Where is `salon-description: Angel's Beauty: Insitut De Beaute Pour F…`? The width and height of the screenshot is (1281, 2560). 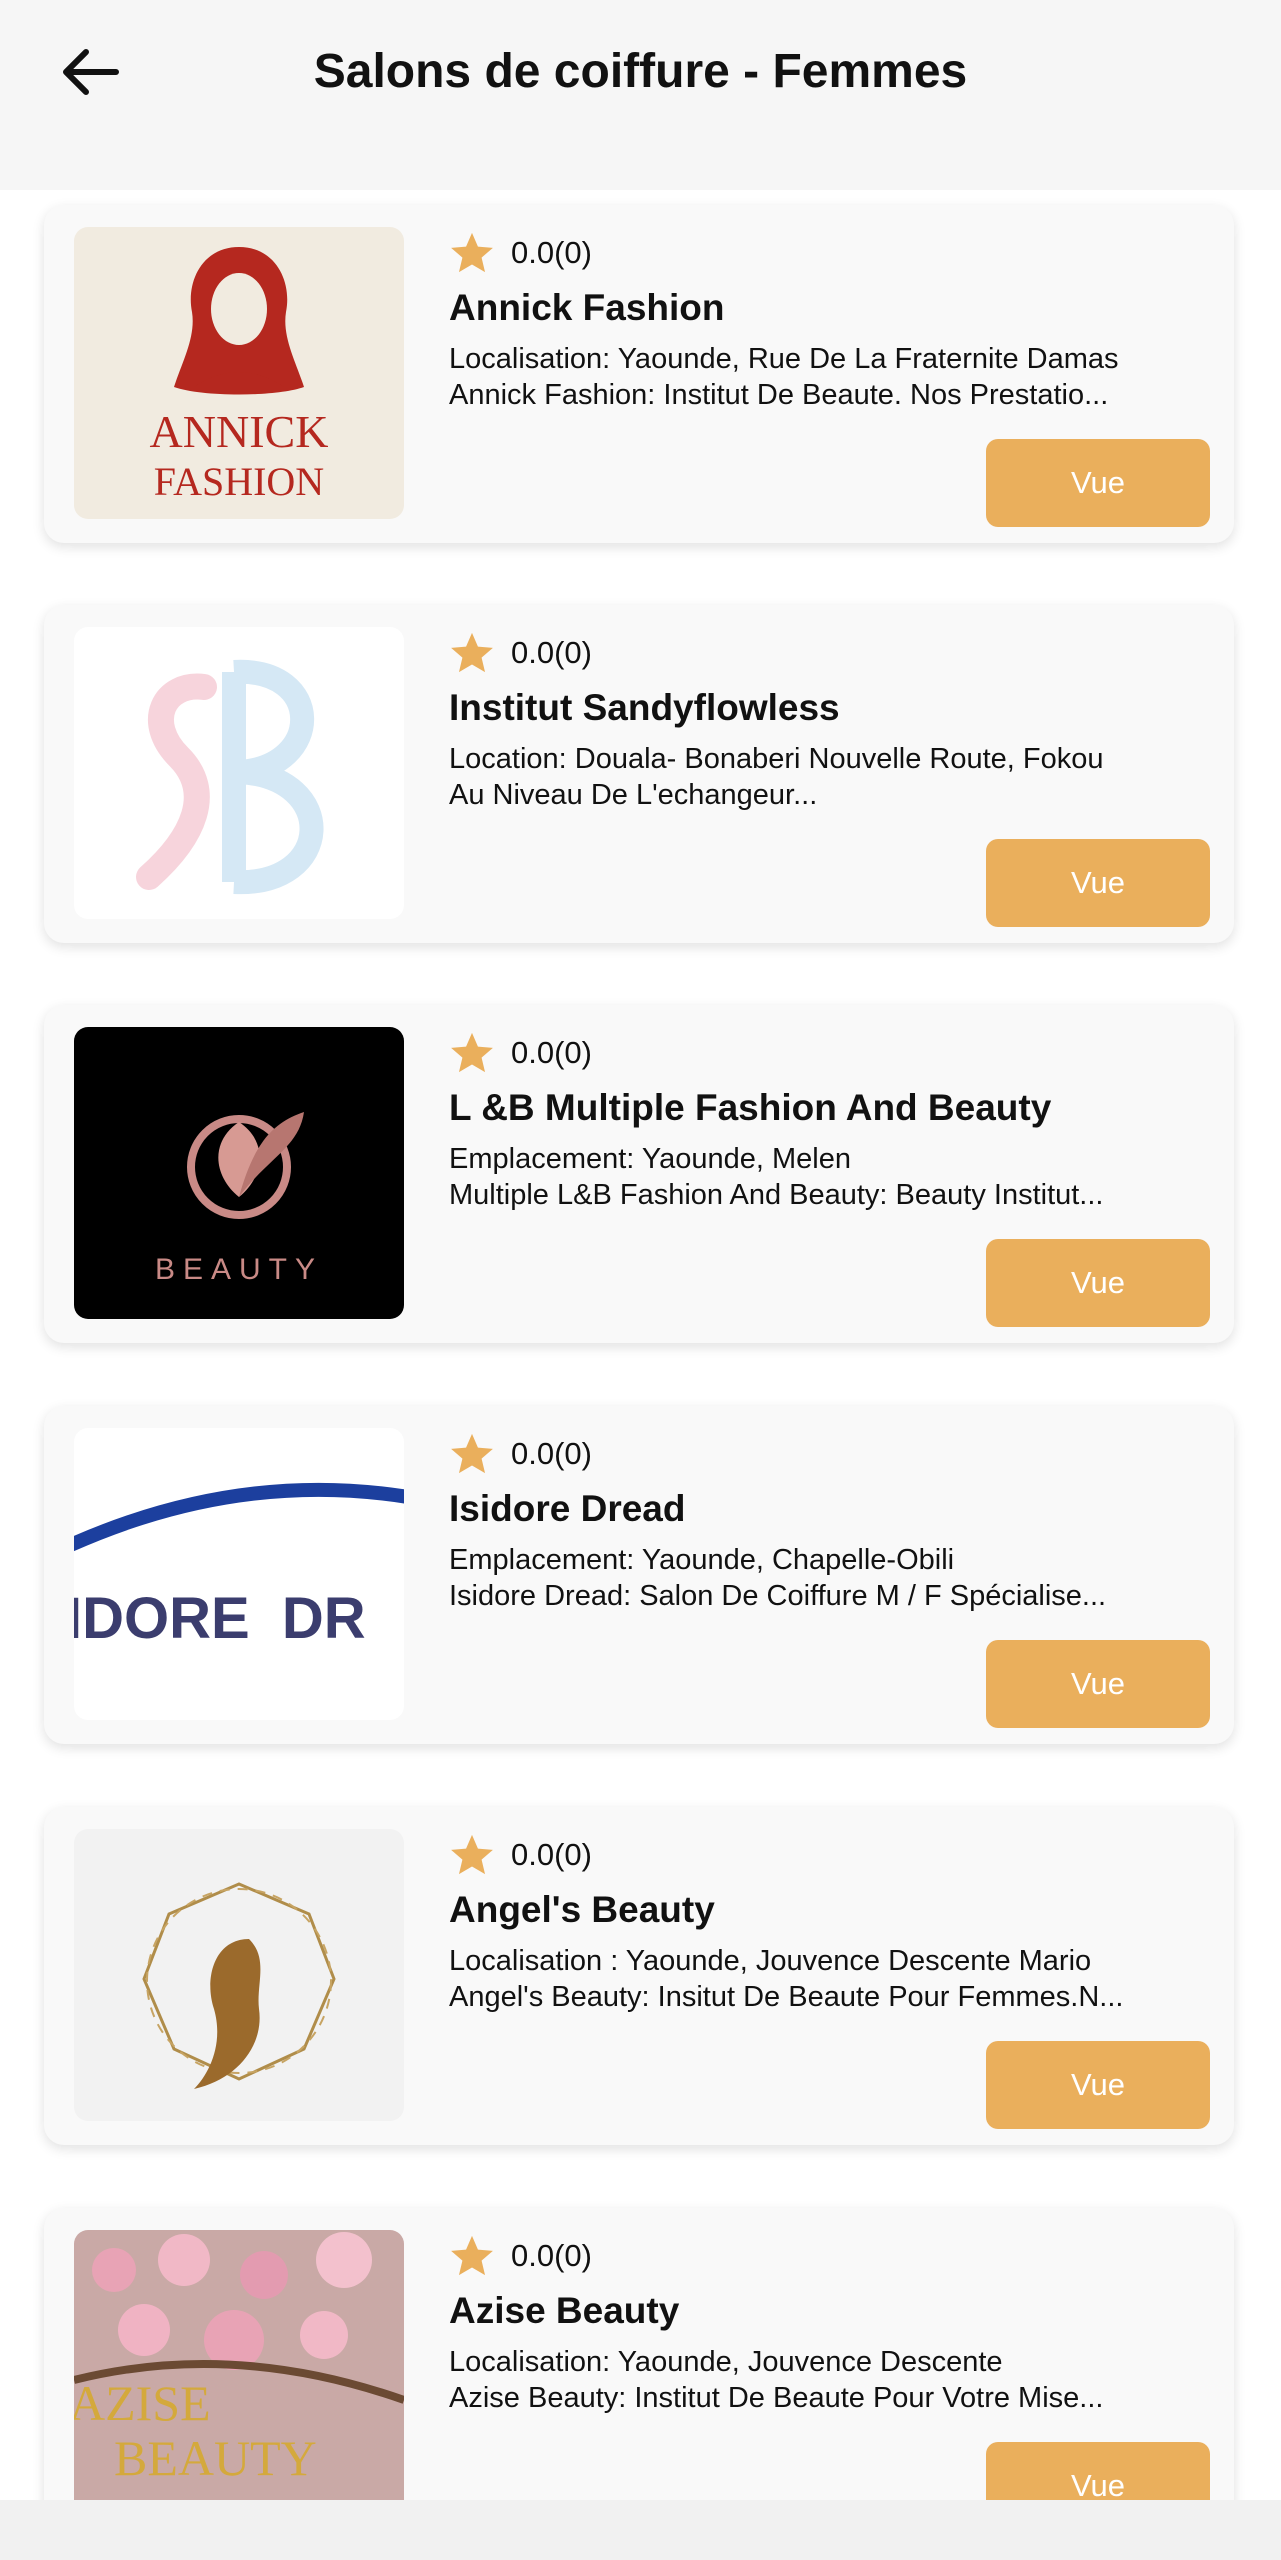 salon-description: Angel's Beauty: Insitut De Beaute Pour F… is located at coordinates (786, 1997).